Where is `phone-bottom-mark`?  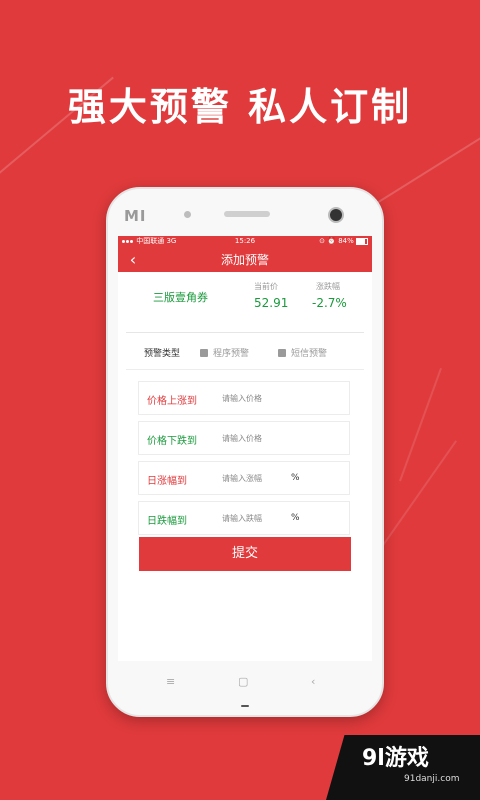 phone-bottom-mark is located at coordinates (245, 706).